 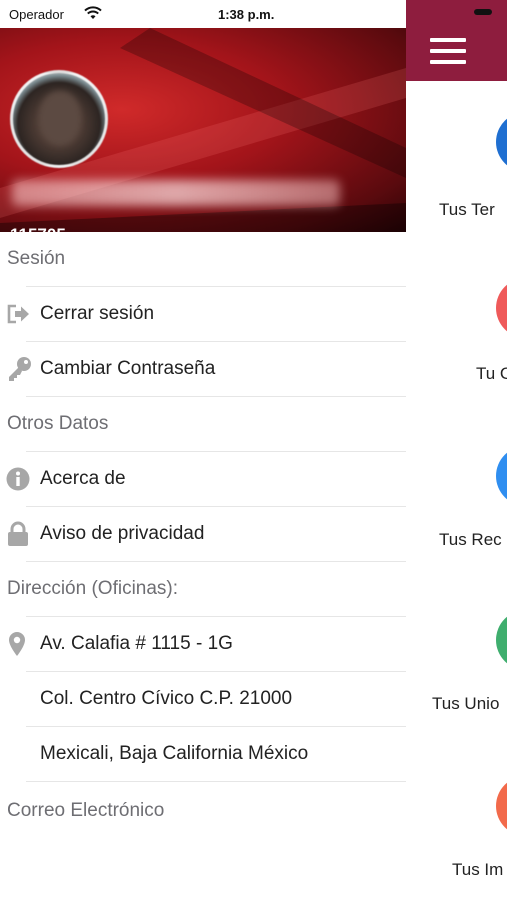 What do you see at coordinates (448, 52) in the screenshot?
I see `hamburger-menu-icon` at bounding box center [448, 52].